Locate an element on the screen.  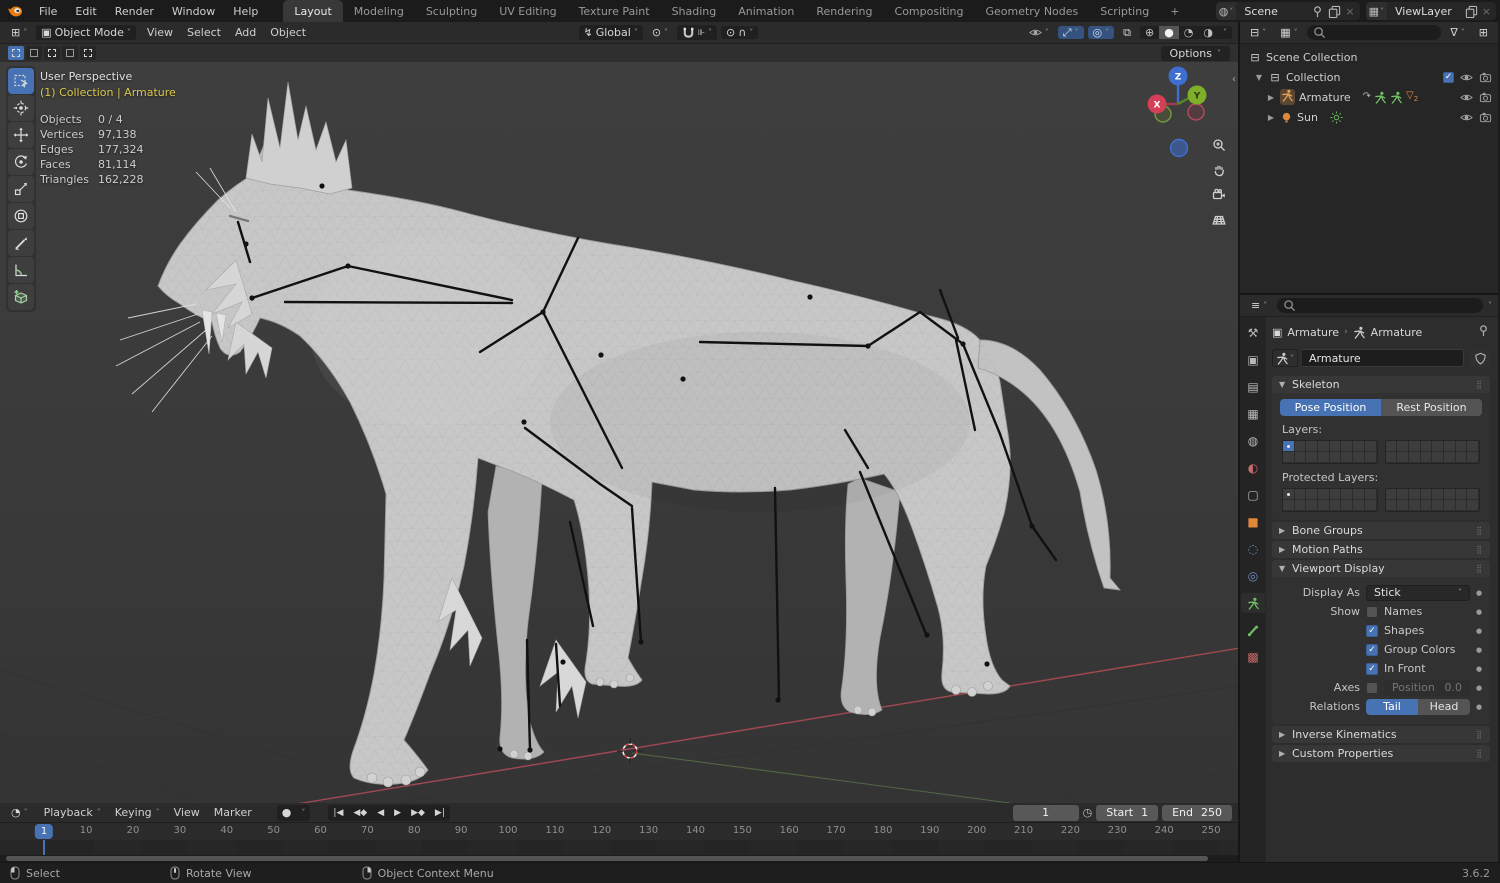
panel-header: ▶ Inverse Kinematics ⣿ is located at coordinates (1381, 734).